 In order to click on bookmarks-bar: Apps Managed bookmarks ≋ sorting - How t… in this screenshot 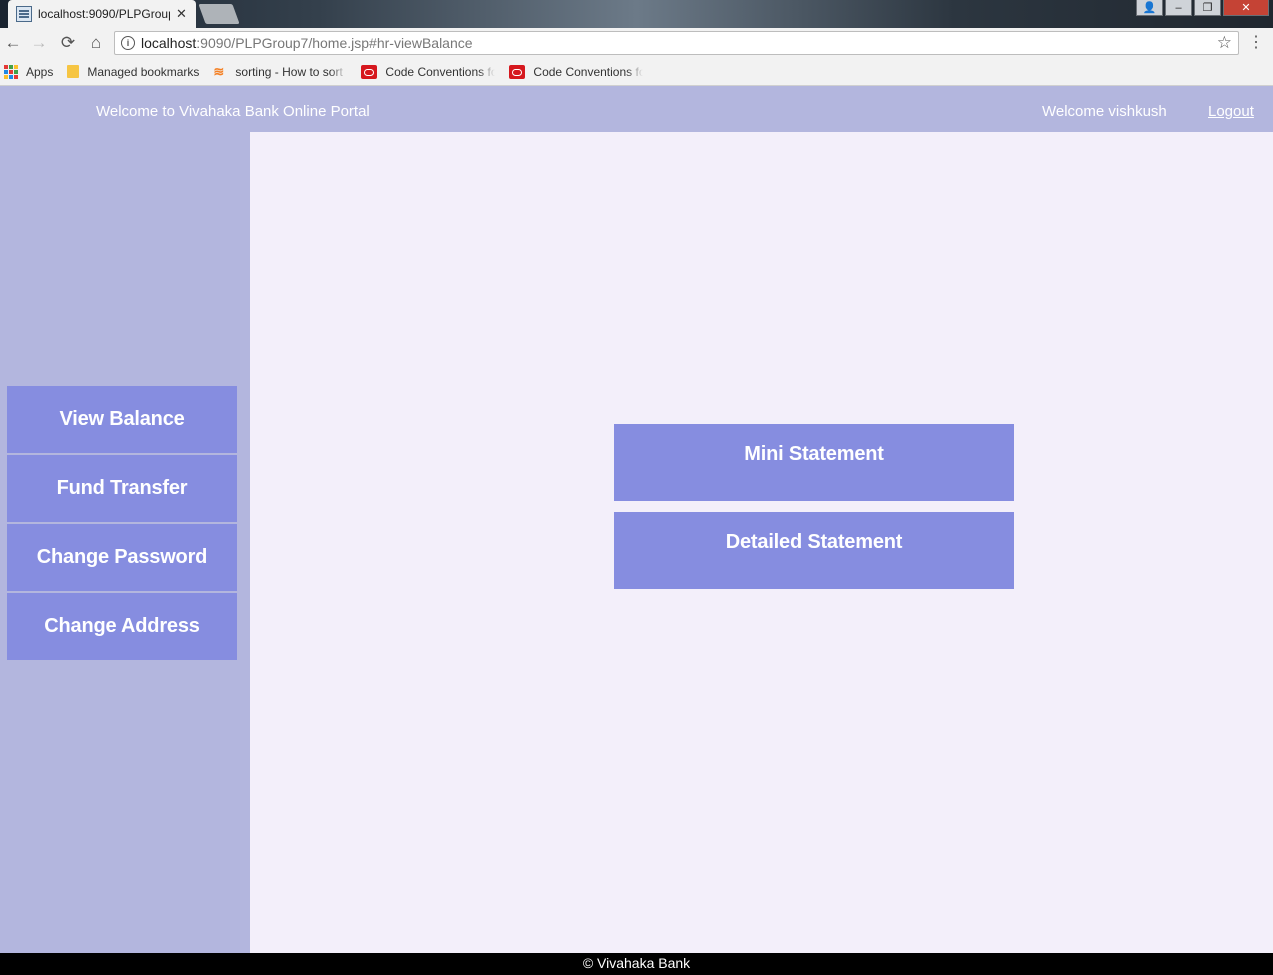, I will do `click(636, 72)`.